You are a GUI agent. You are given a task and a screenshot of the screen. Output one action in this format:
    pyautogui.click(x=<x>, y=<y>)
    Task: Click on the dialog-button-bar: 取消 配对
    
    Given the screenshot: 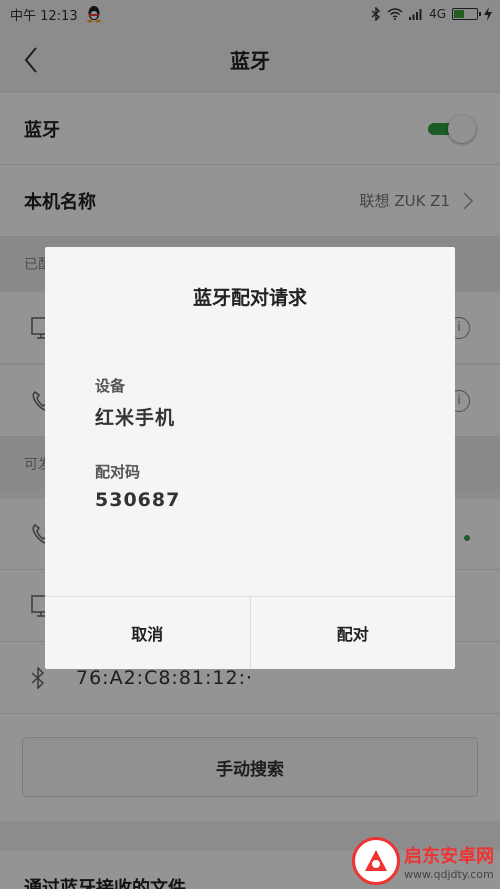 What is the action you would take?
    pyautogui.click(x=250, y=632)
    